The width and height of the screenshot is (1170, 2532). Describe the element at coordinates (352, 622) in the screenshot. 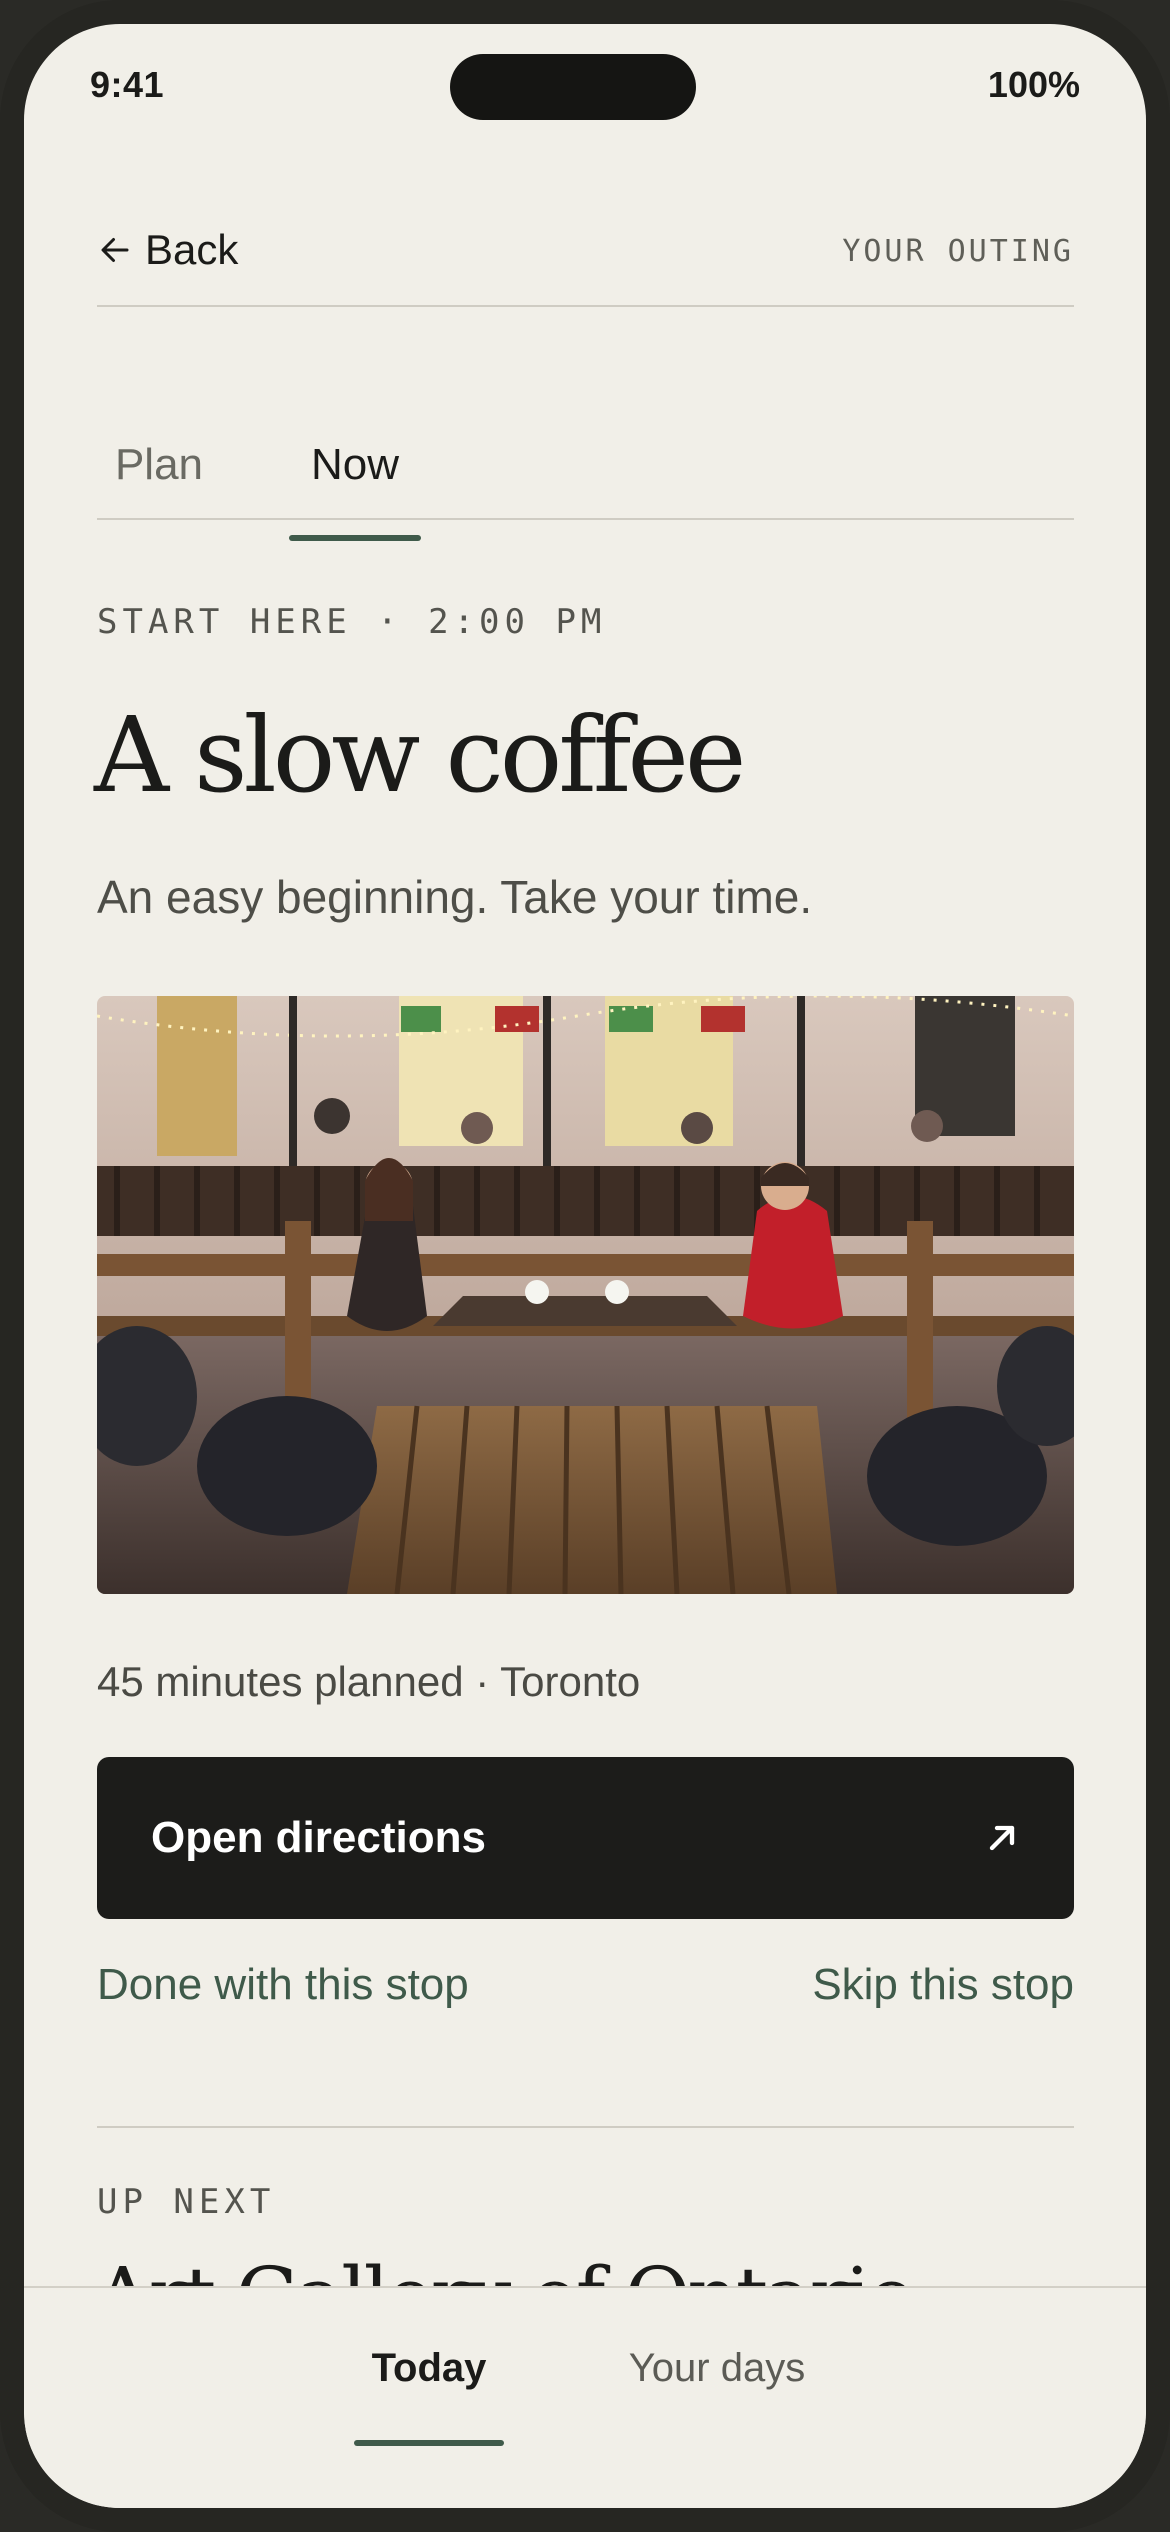

I see `stop-kicker: START HERE · 2:00 PM` at that location.